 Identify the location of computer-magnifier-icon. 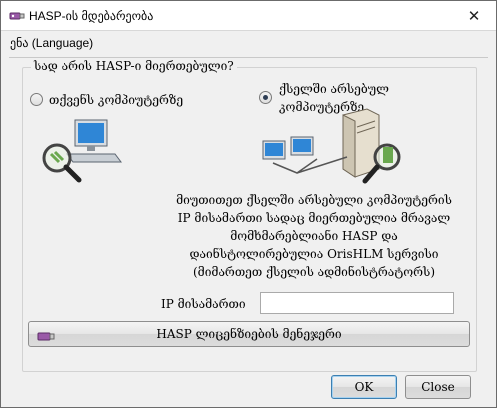
(82, 152).